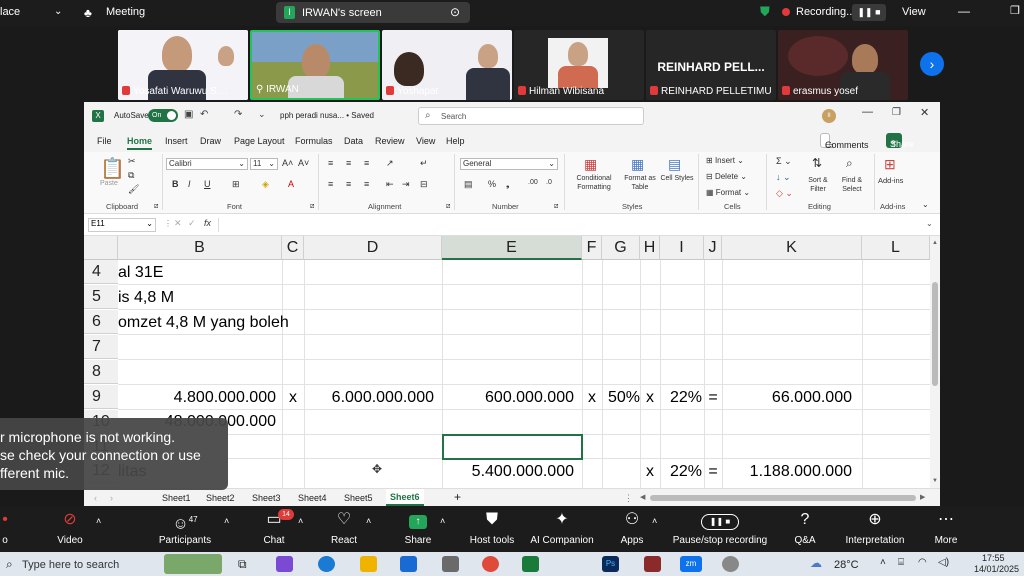  What do you see at coordinates (406, 184) in the screenshot?
I see `increase-indent-icon: ⇥` at bounding box center [406, 184].